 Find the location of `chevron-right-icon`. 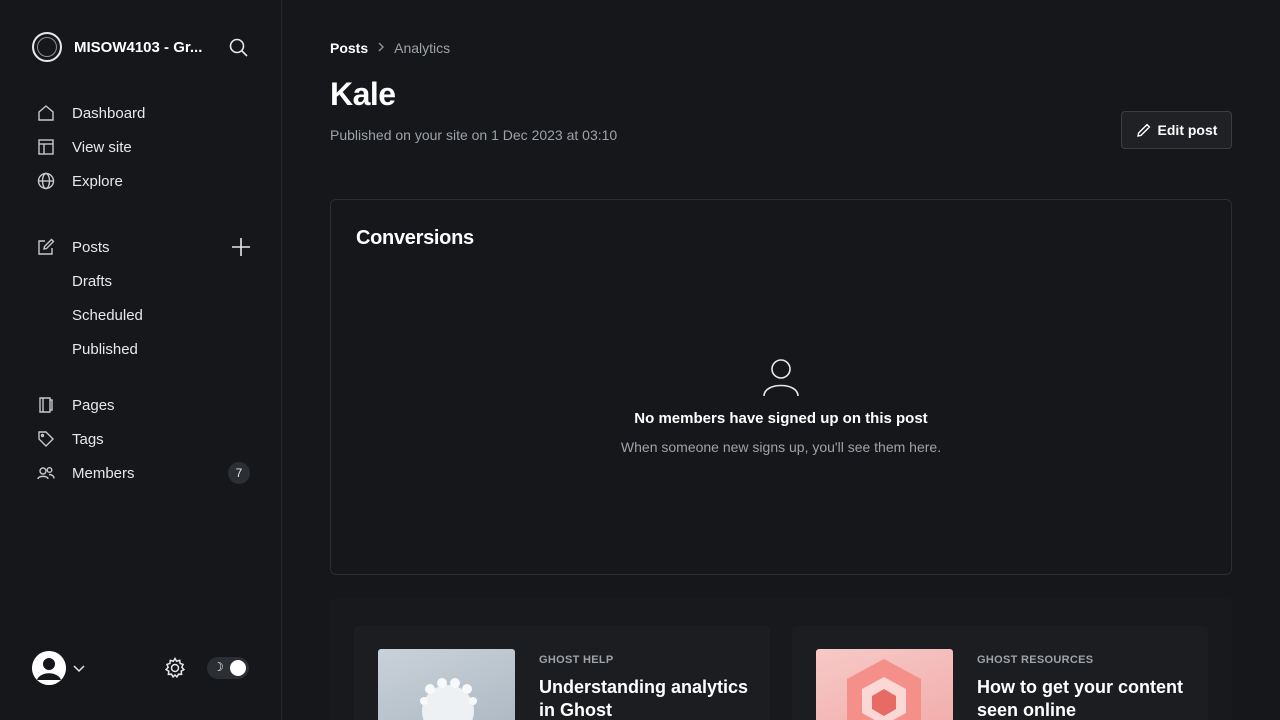

chevron-right-icon is located at coordinates (381, 48).